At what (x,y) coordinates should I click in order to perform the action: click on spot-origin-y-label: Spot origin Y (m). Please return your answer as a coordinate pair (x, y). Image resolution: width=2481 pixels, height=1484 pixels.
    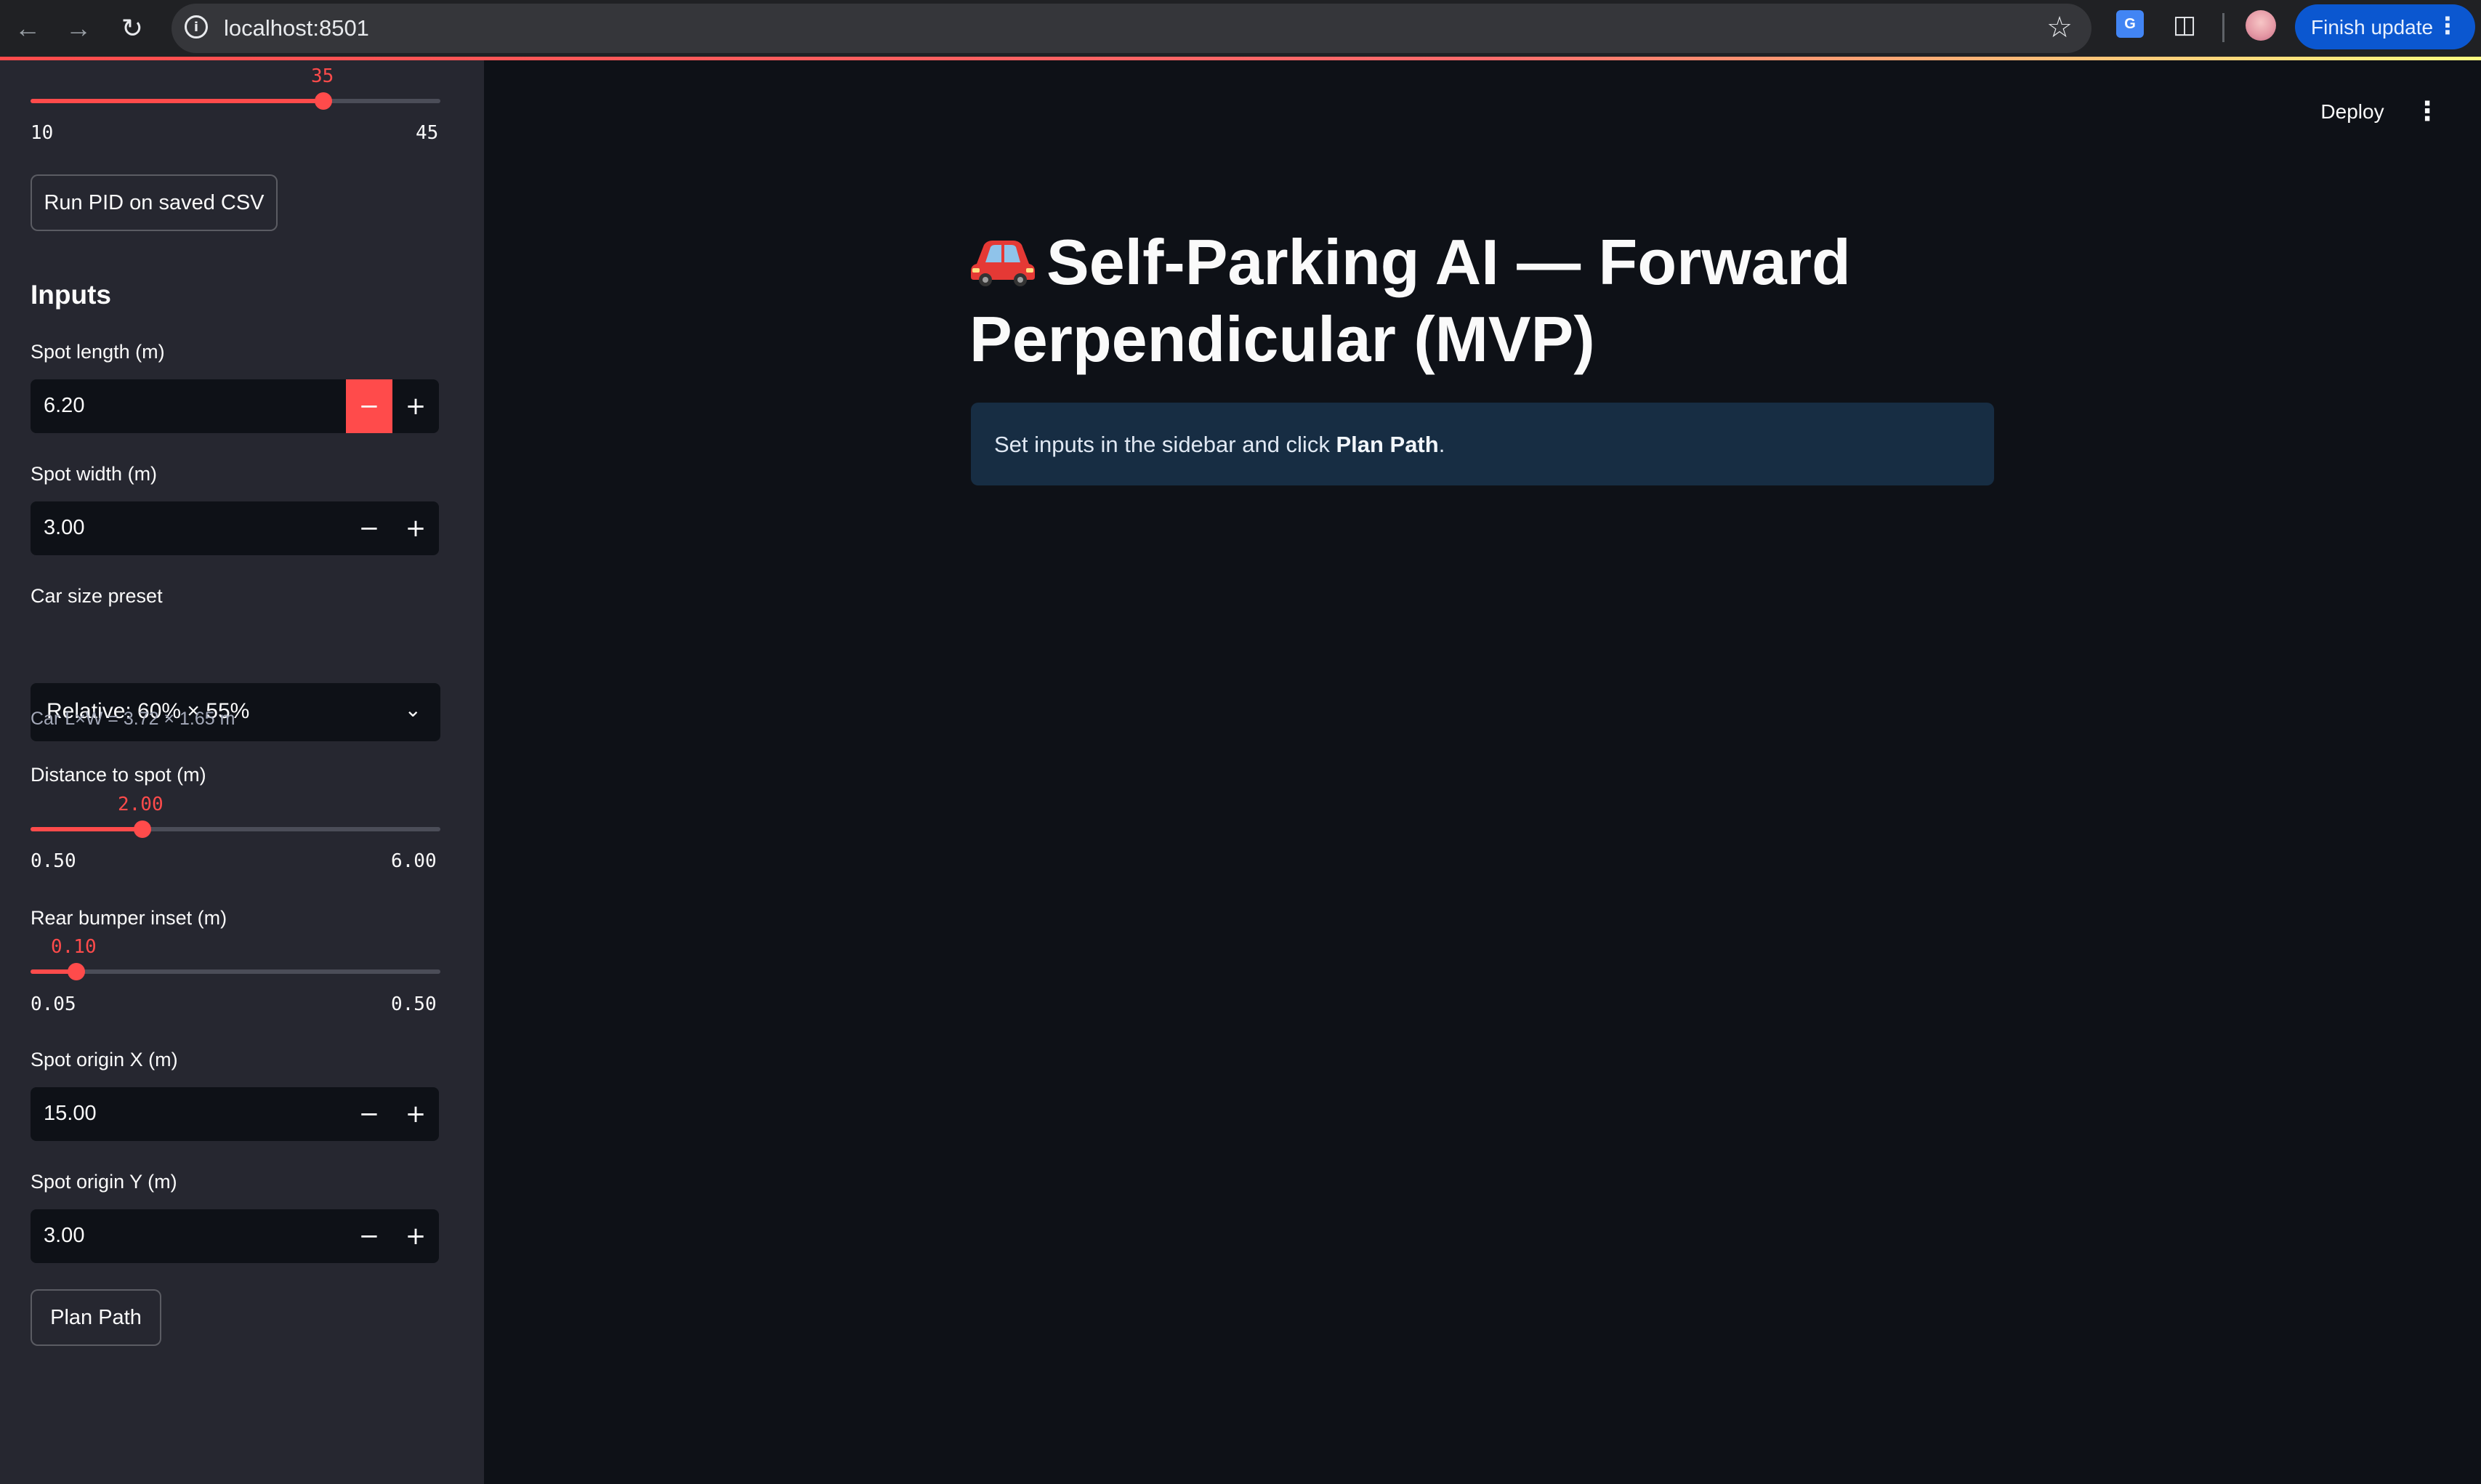
    Looking at the image, I should click on (104, 1182).